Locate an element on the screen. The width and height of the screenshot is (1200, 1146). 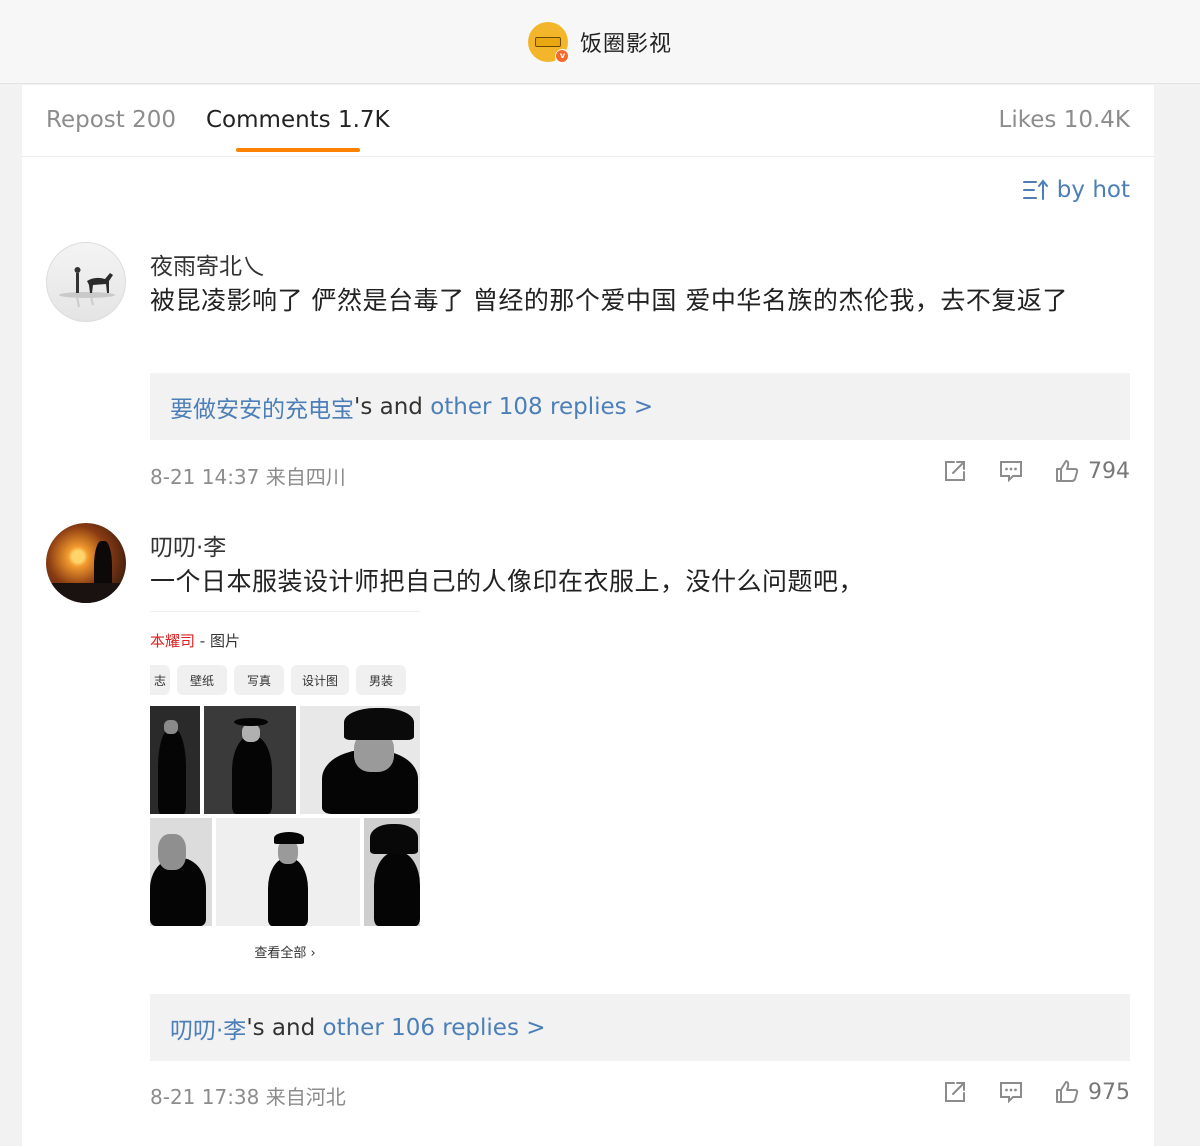
view-all-link: 查看全部 › is located at coordinates (285, 951).